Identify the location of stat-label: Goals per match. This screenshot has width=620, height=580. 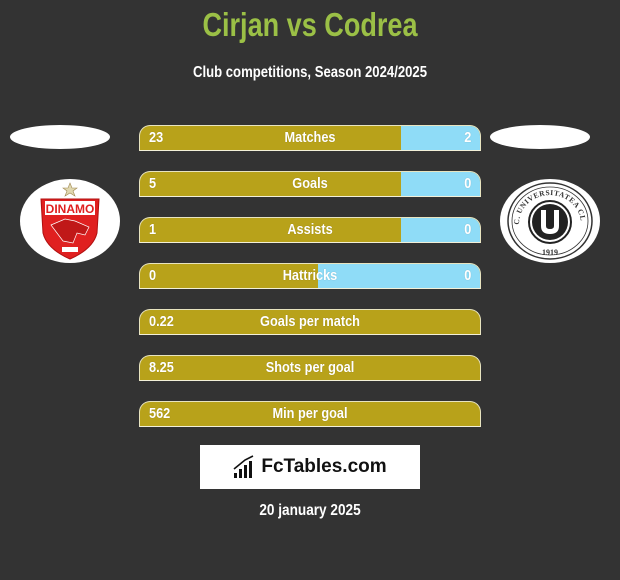
(310, 321).